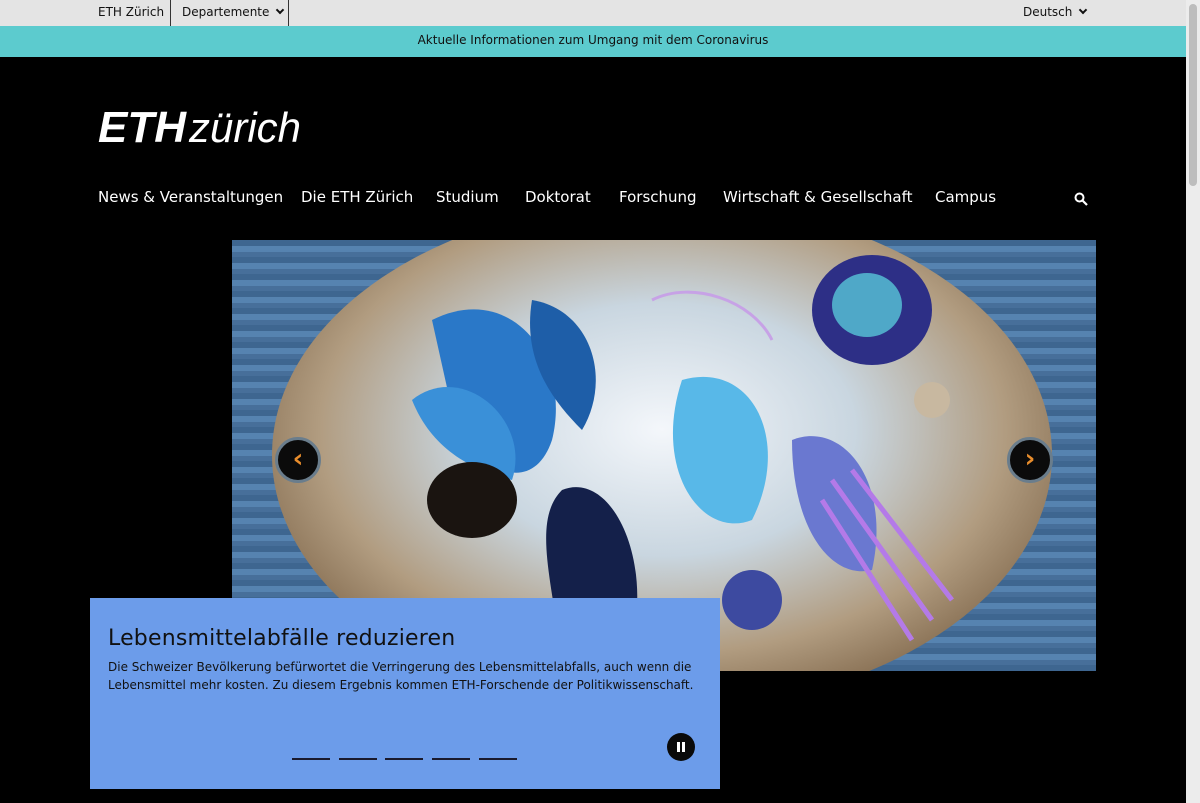 This screenshot has height=803, width=1200. I want to click on nav-item-die-eth: Die ETH Zürich, so click(357, 197).